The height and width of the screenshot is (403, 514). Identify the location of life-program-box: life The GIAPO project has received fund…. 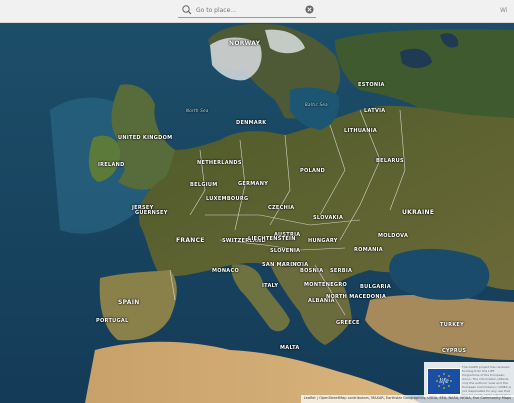
(469, 381).